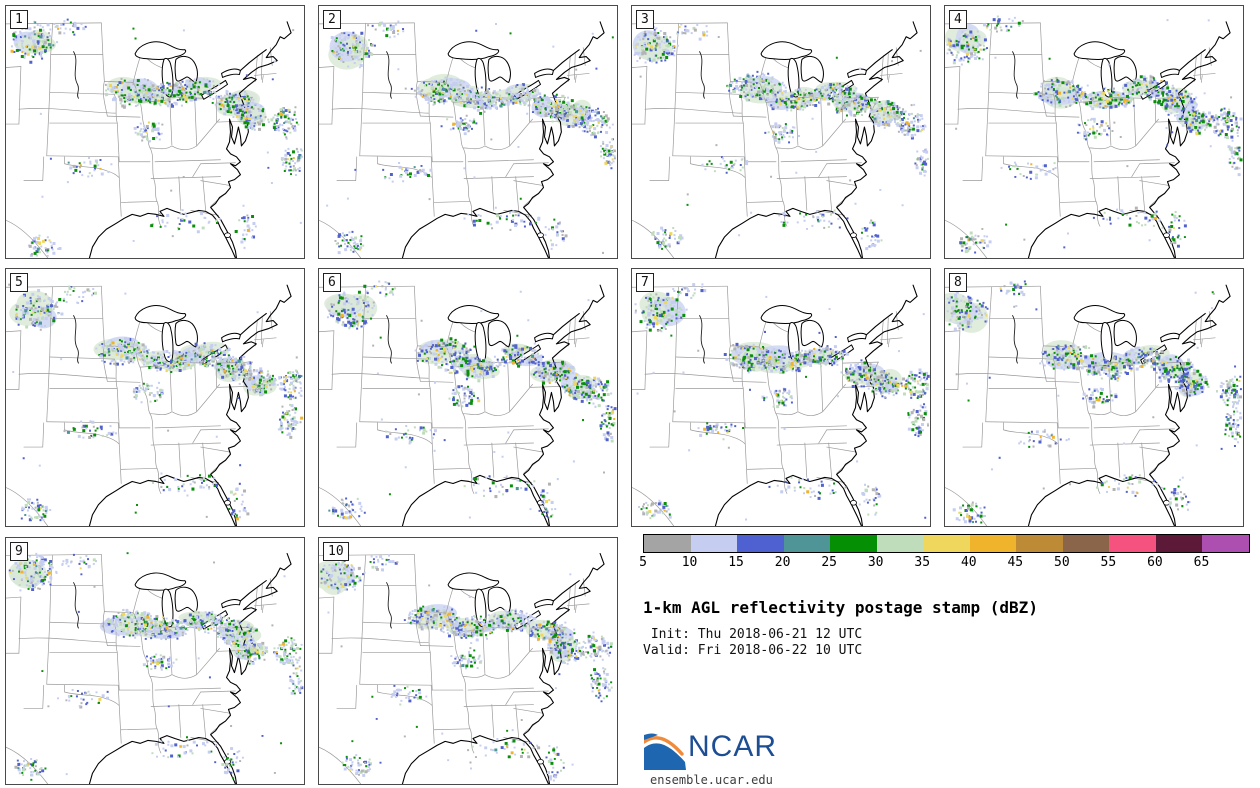 The image size is (1260, 788). Describe the element at coordinates (336, 551) in the screenshot. I see `member-number-label: 10` at that location.